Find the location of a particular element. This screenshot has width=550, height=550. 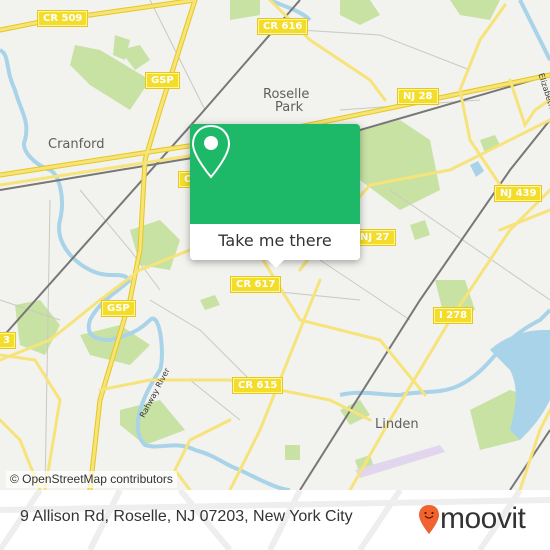

road-shield-cr-617: CR 617 is located at coordinates (255, 284).